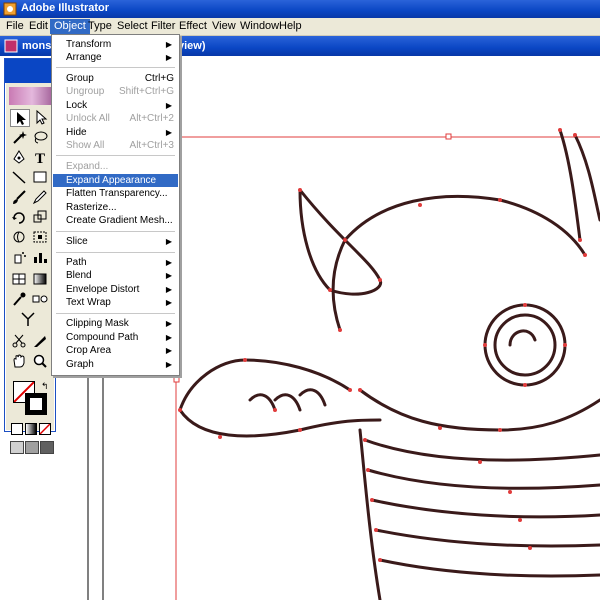  I want to click on warp-tool-icon, so click(20, 238).